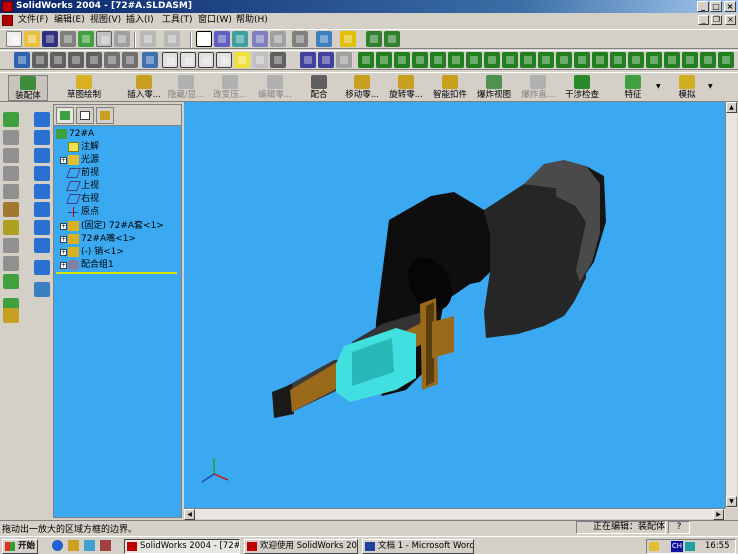 The height and width of the screenshot is (554, 738). Describe the element at coordinates (730, 20) in the screenshot. I see `mdi-close-button: ×` at that location.